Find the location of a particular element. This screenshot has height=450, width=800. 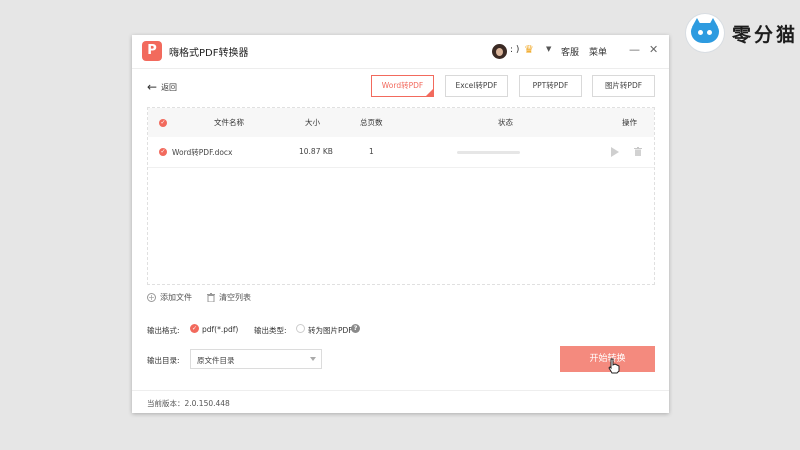

output-type-option: 转为图片PDF is located at coordinates (330, 330).